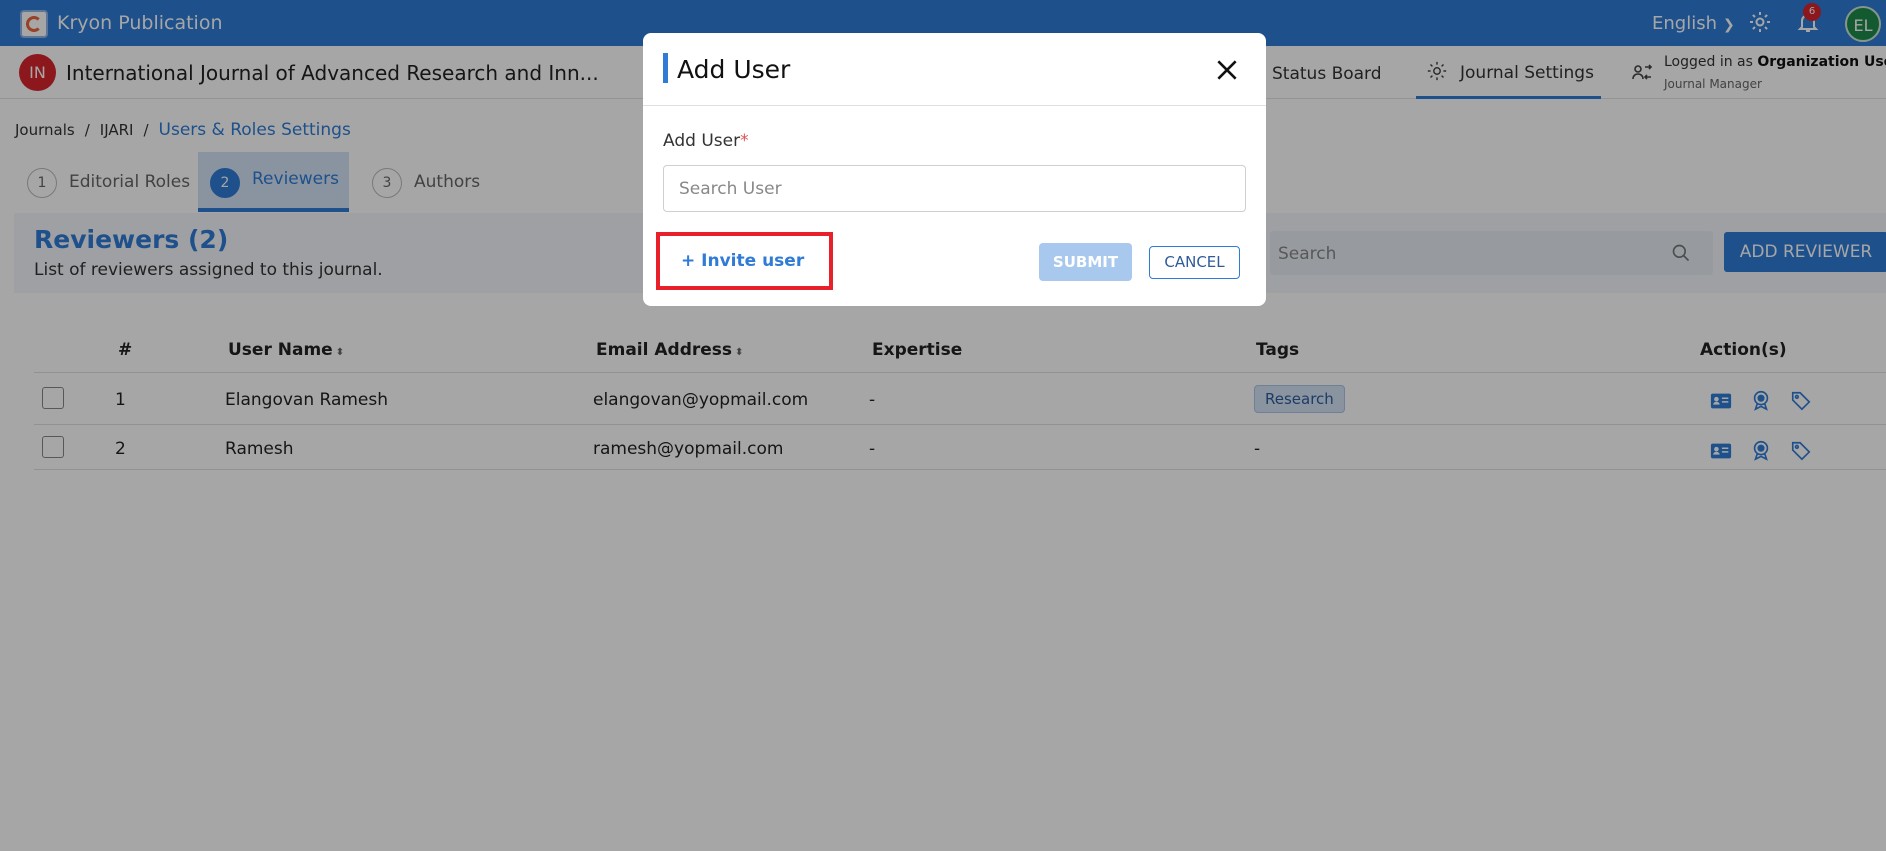  What do you see at coordinates (954, 69) in the screenshot?
I see `dialog-header: Add User` at bounding box center [954, 69].